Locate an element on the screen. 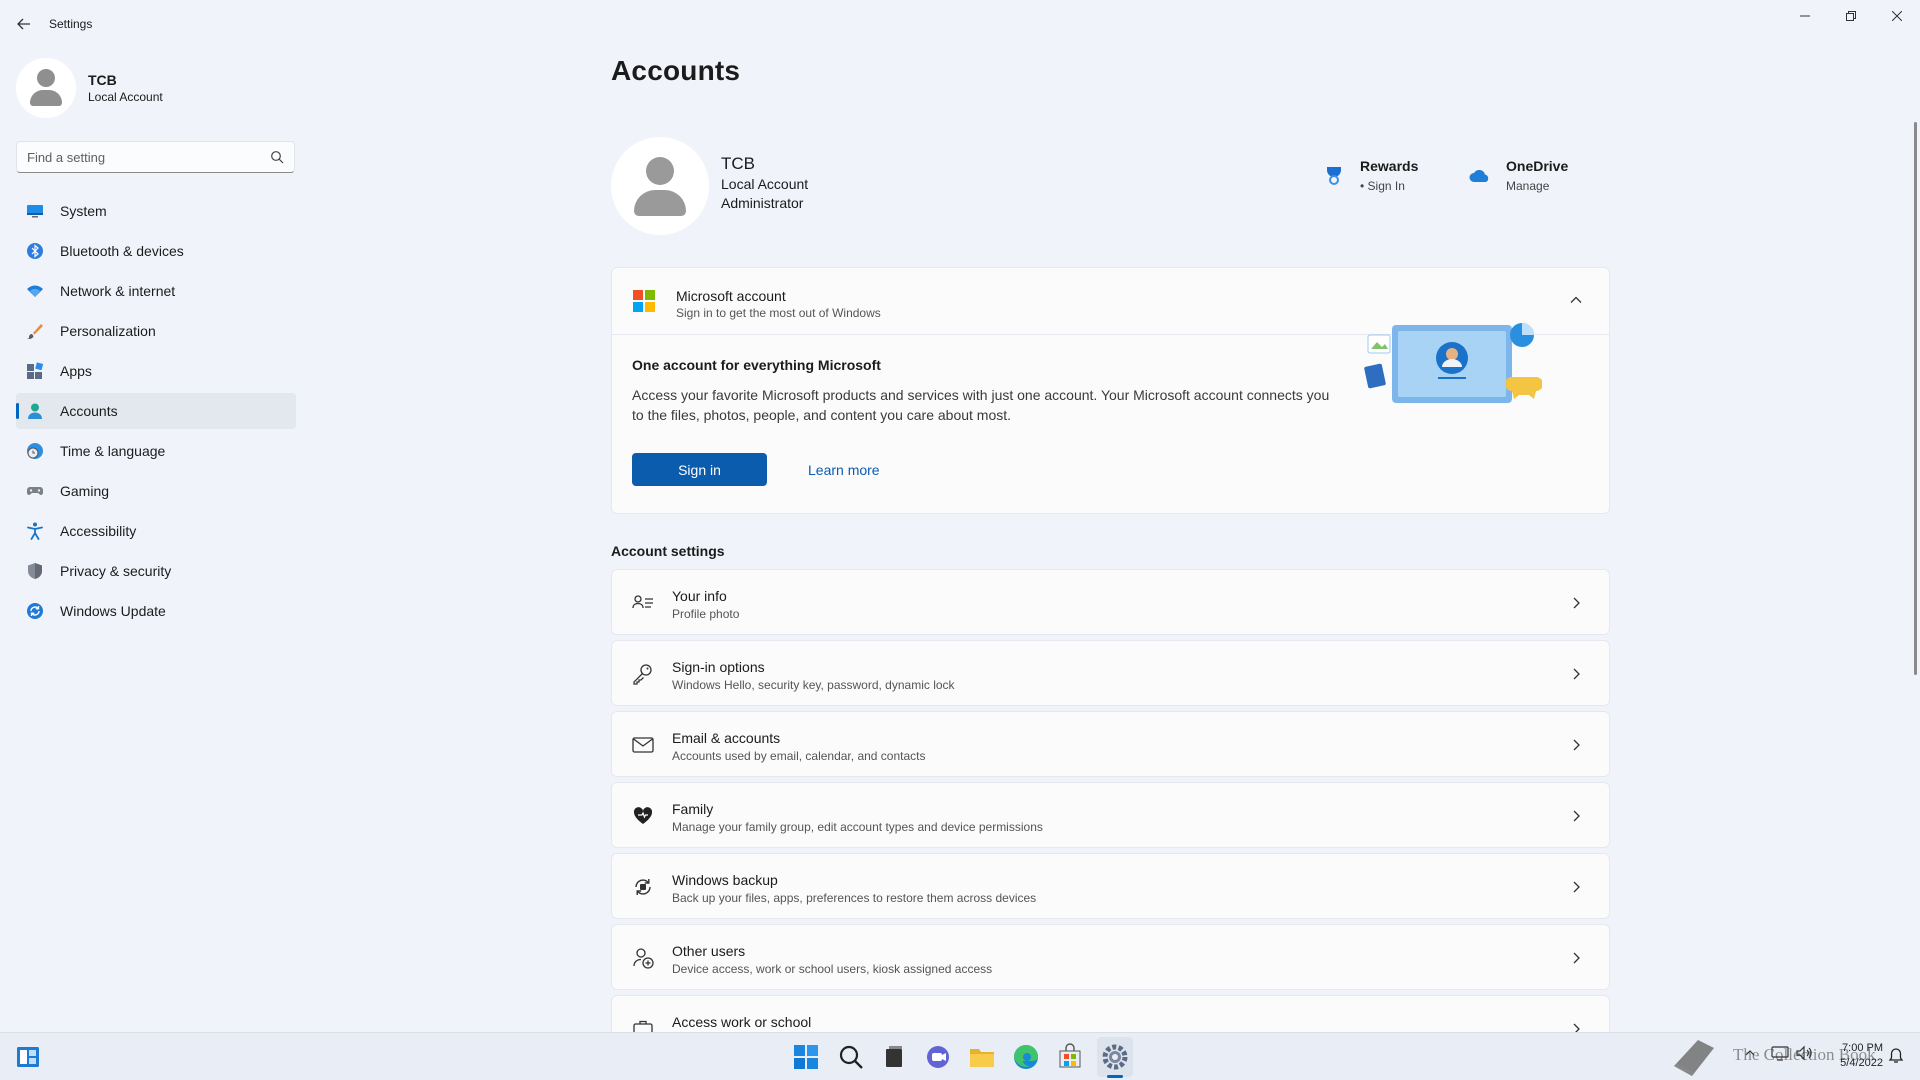 The width and height of the screenshot is (1920, 1080). tray-chevron-up-icon is located at coordinates (1750, 1053).